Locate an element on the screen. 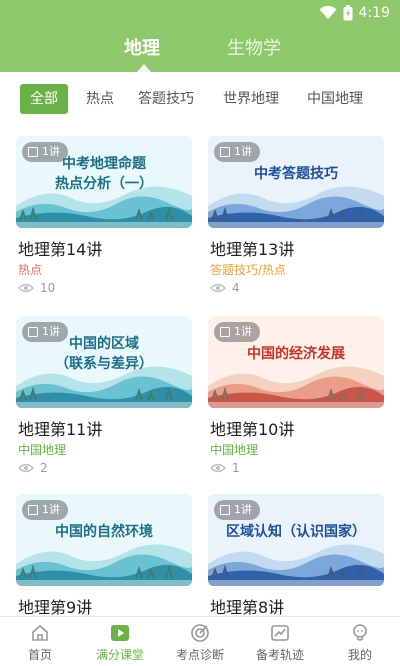 Image resolution: width=400 pixels, height=666 pixels. target-icon is located at coordinates (200, 633).